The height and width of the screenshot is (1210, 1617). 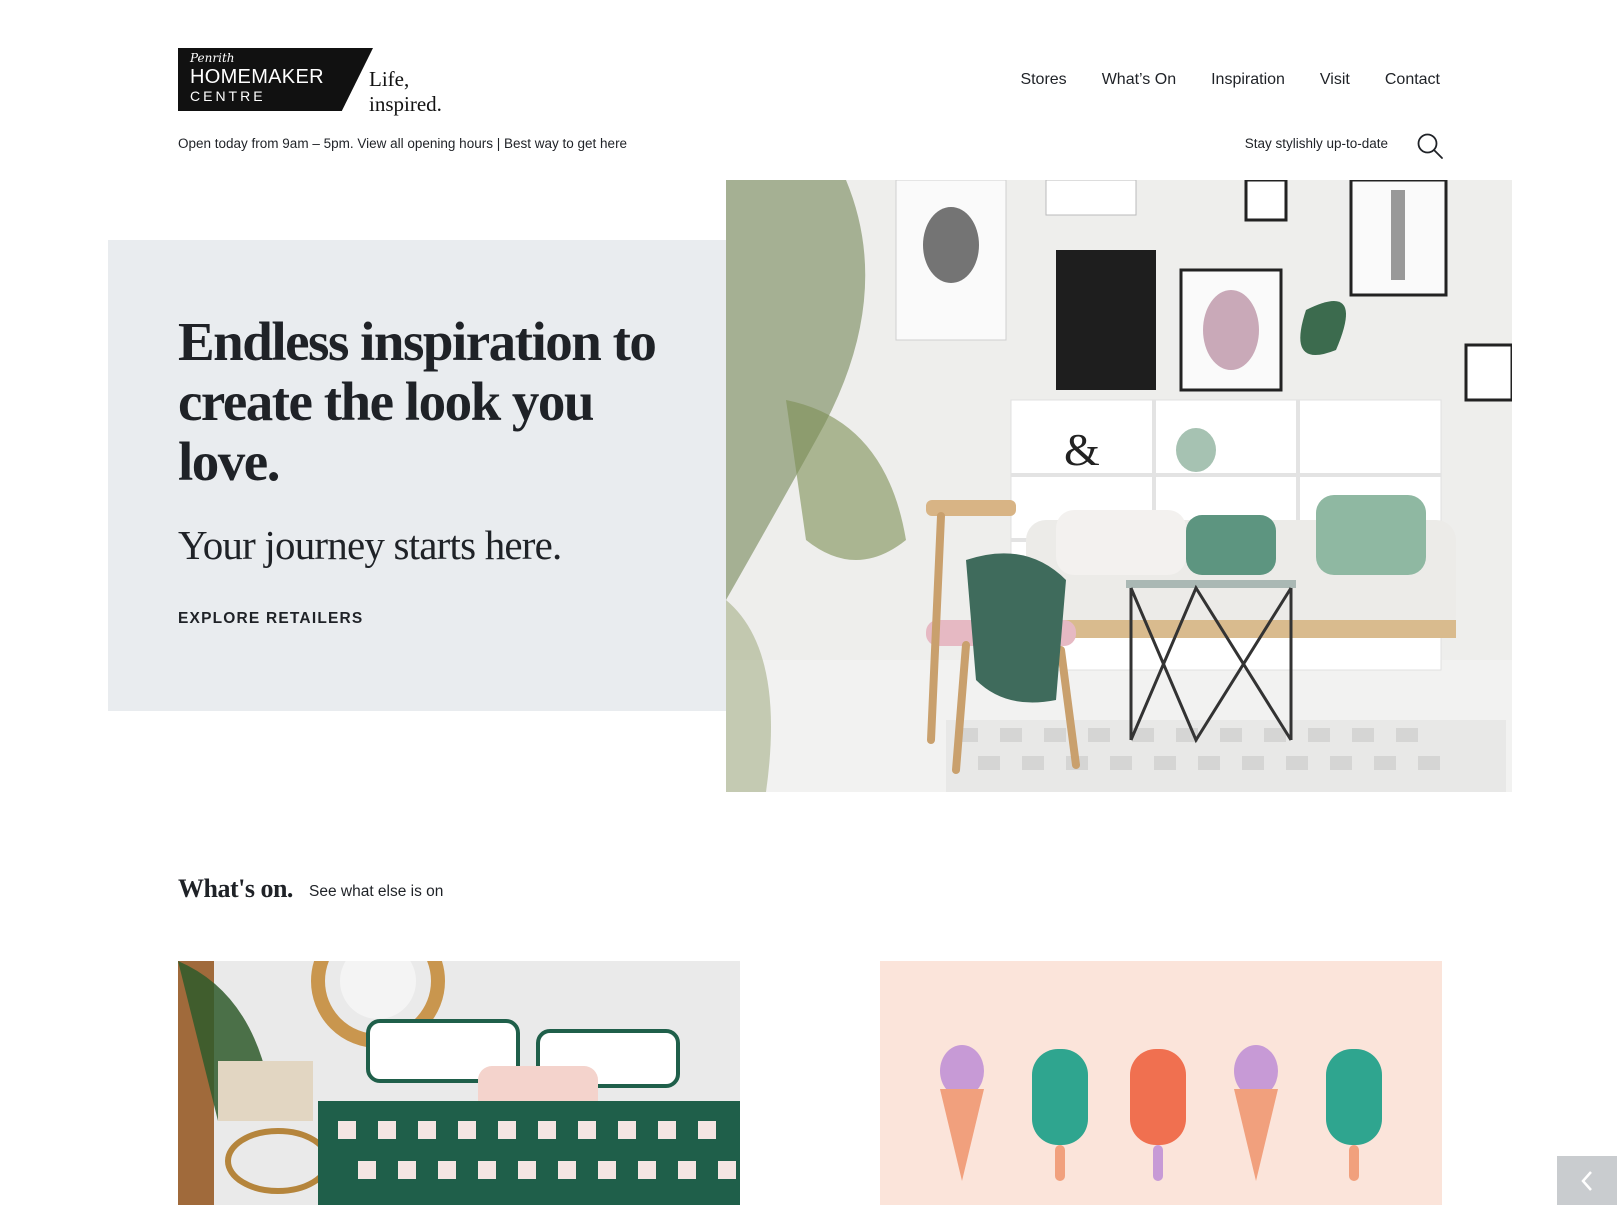 I want to click on hero-subtitle: Your journey starts here., so click(x=370, y=545).